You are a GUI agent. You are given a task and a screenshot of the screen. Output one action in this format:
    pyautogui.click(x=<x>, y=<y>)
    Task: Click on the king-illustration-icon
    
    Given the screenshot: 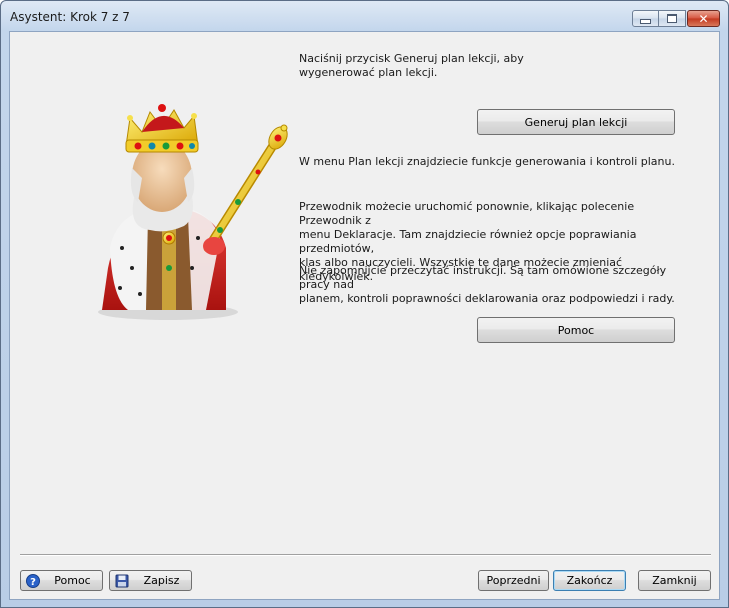 What is the action you would take?
    pyautogui.click(x=193, y=212)
    